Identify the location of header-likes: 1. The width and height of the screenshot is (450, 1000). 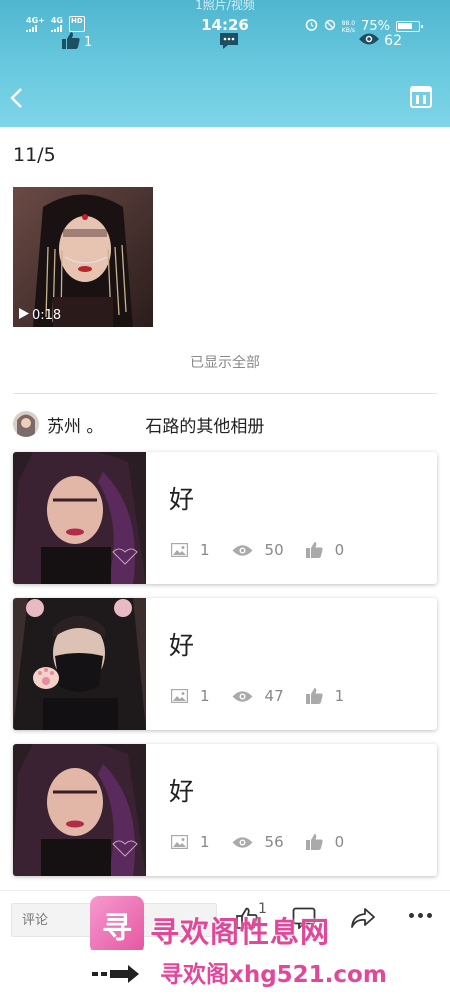
(77, 42).